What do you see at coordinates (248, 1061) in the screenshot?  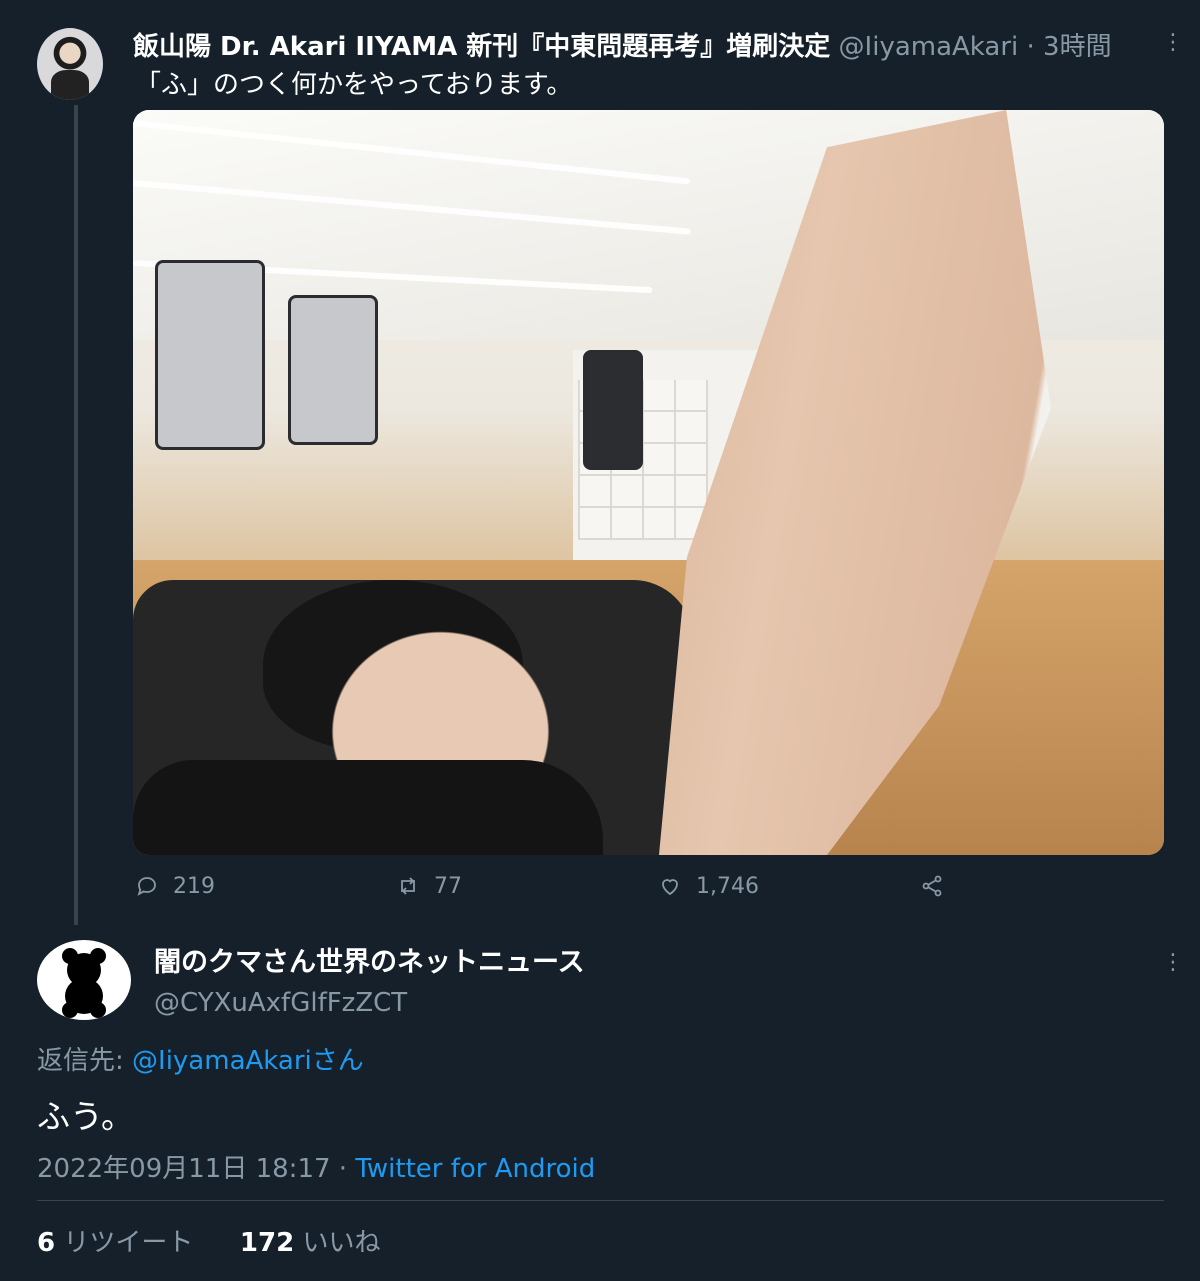 I see `reply-to-user: @IiyamaAkariさん` at bounding box center [248, 1061].